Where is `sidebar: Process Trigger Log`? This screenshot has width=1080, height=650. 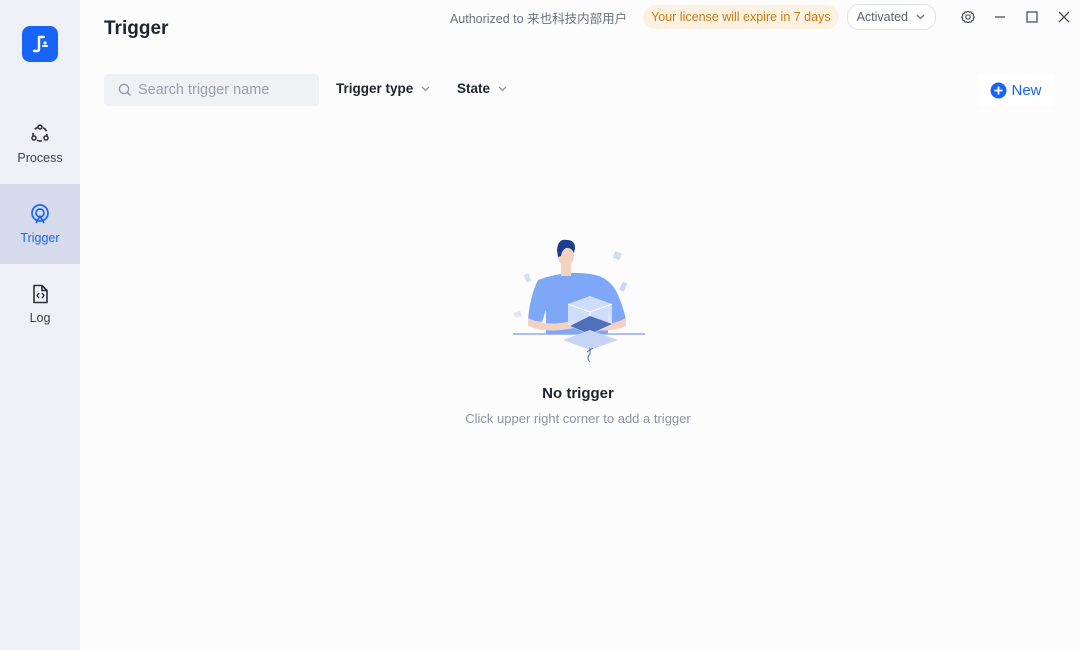
sidebar: Process Trigger Log is located at coordinates (40, 325).